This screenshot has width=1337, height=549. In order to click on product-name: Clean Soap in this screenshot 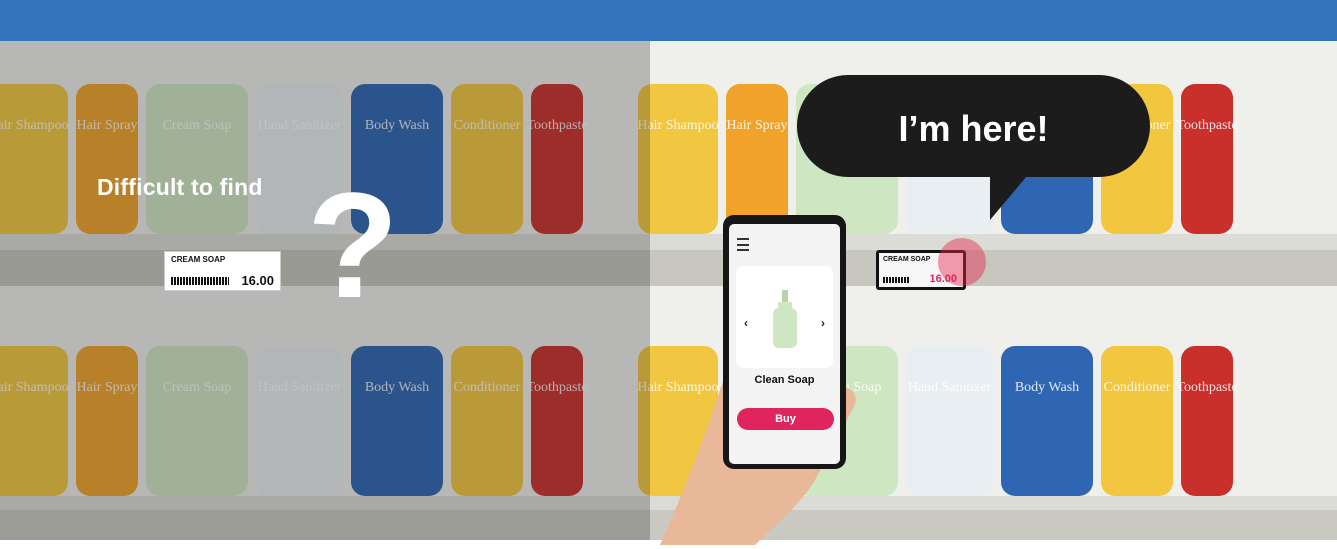, I will do `click(784, 380)`.